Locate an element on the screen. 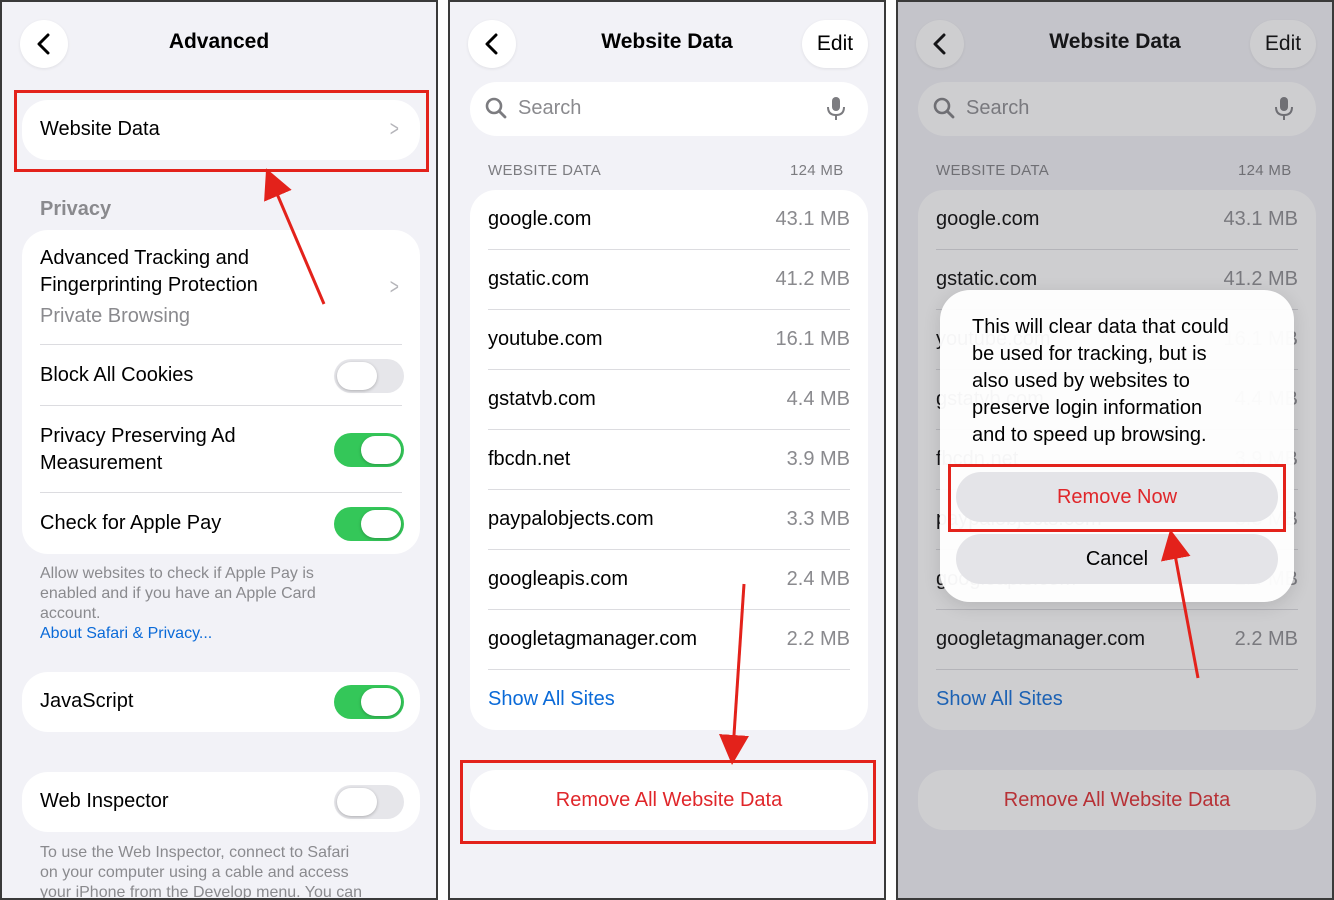 The width and height of the screenshot is (1334, 900). alert-message-line3: also used by websites to is located at coordinates (1081, 381).